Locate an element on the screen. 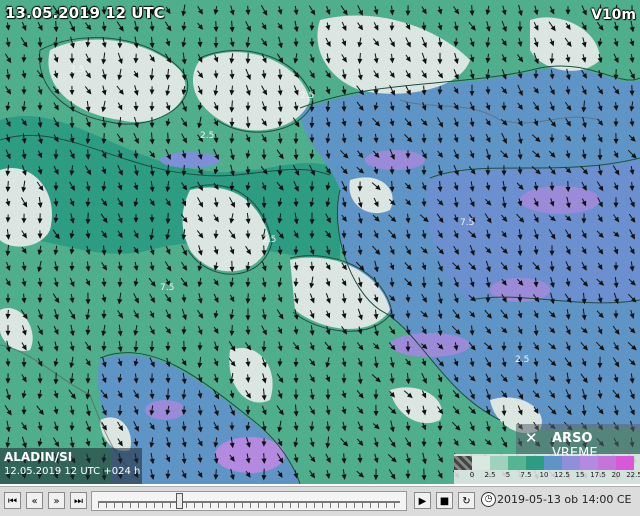  legend-label: 10 is located at coordinates (544, 475).